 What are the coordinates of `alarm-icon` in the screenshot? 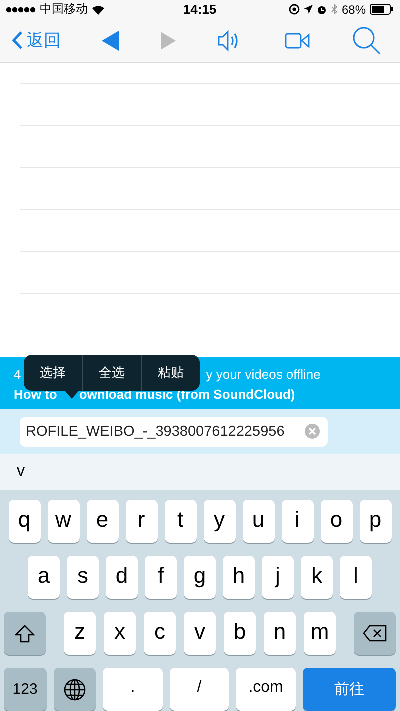 It's located at (321, 9).